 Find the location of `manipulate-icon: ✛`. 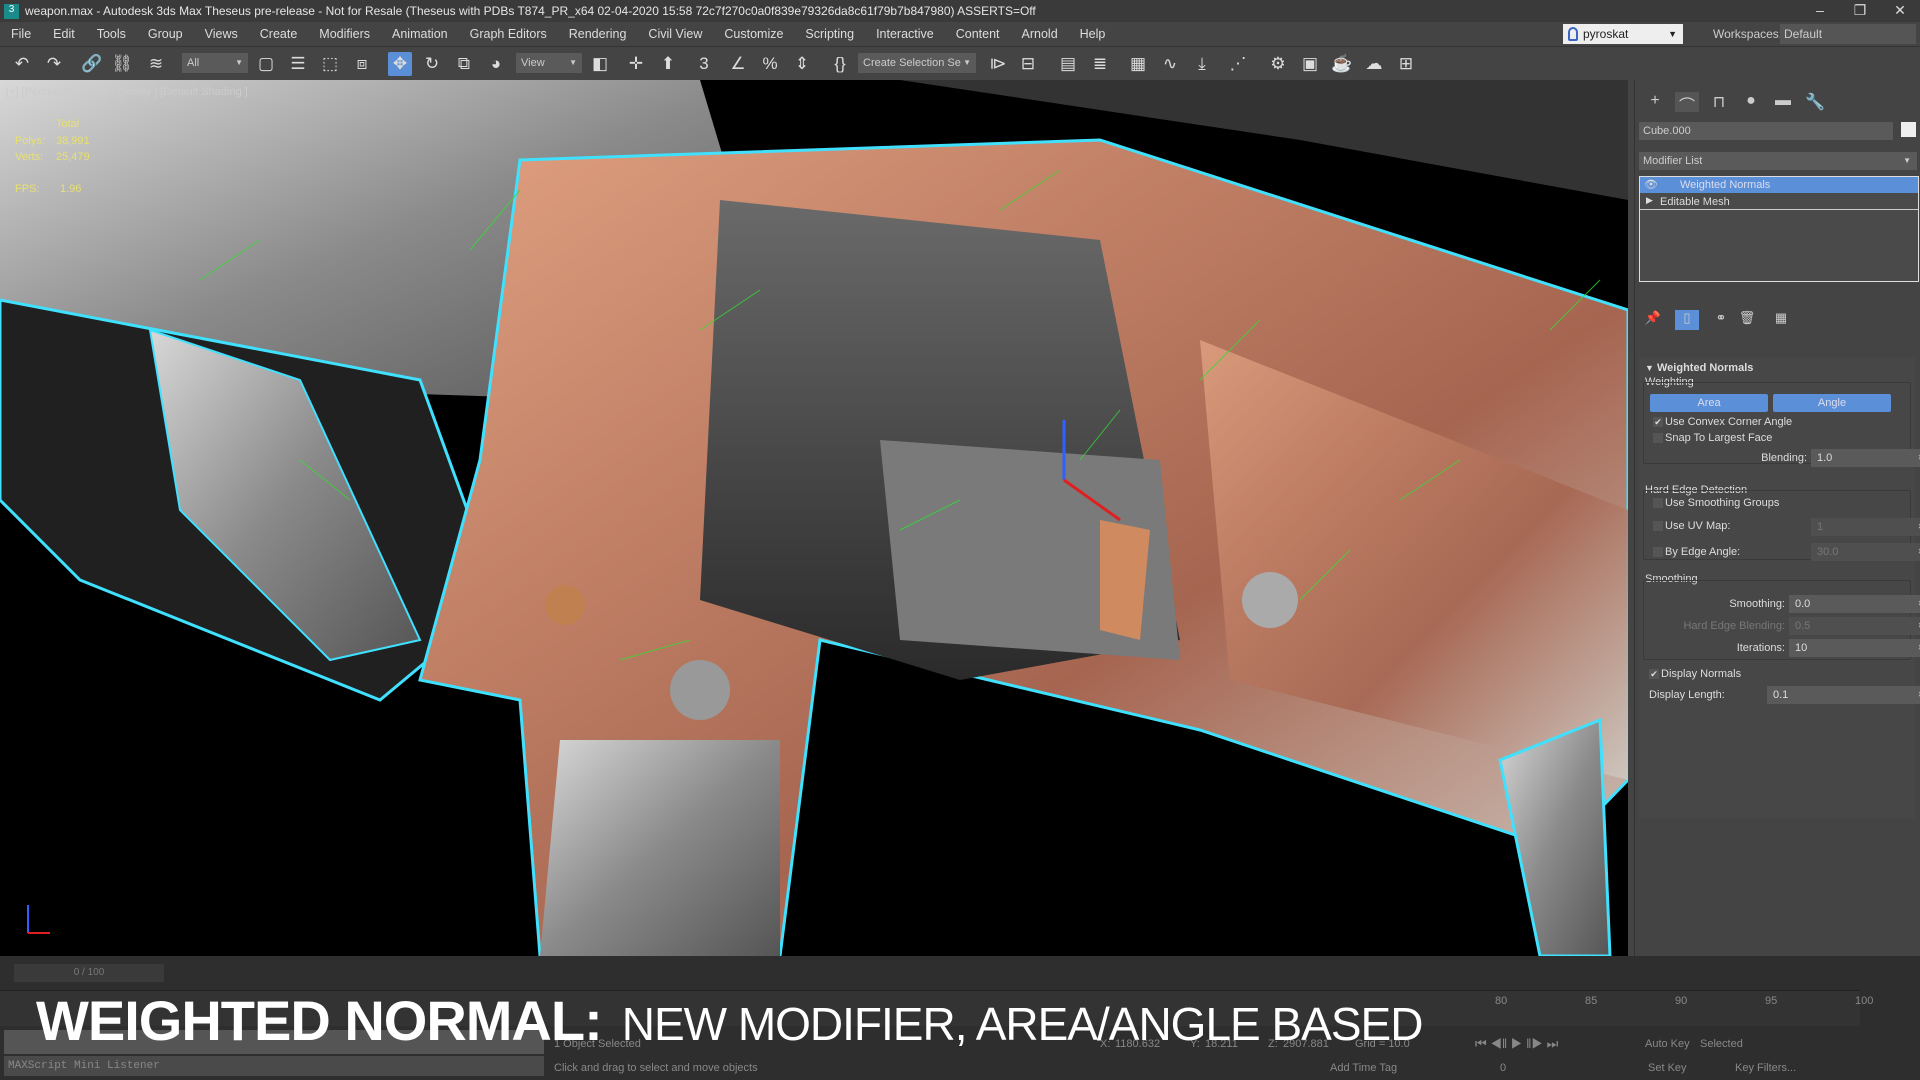

manipulate-icon: ✛ is located at coordinates (636, 64).